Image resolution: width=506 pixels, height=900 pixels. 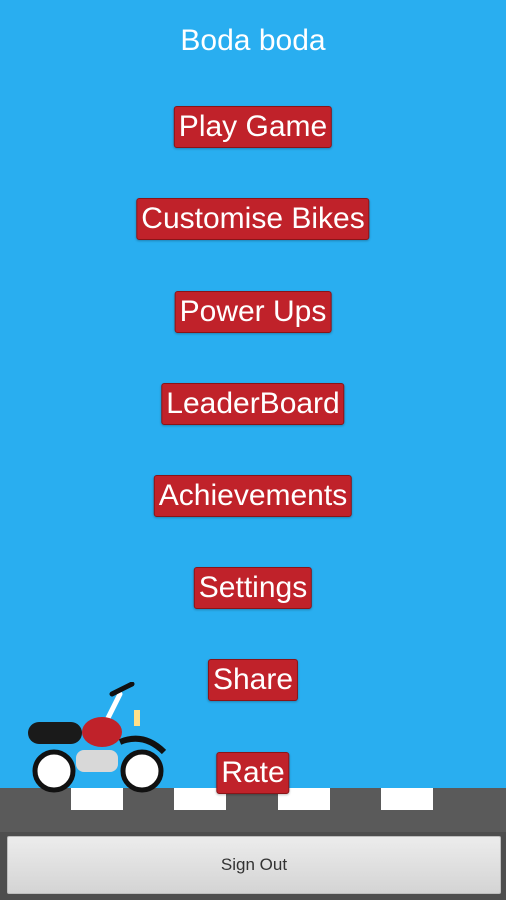 I want to click on road-dash, so click(x=407, y=799).